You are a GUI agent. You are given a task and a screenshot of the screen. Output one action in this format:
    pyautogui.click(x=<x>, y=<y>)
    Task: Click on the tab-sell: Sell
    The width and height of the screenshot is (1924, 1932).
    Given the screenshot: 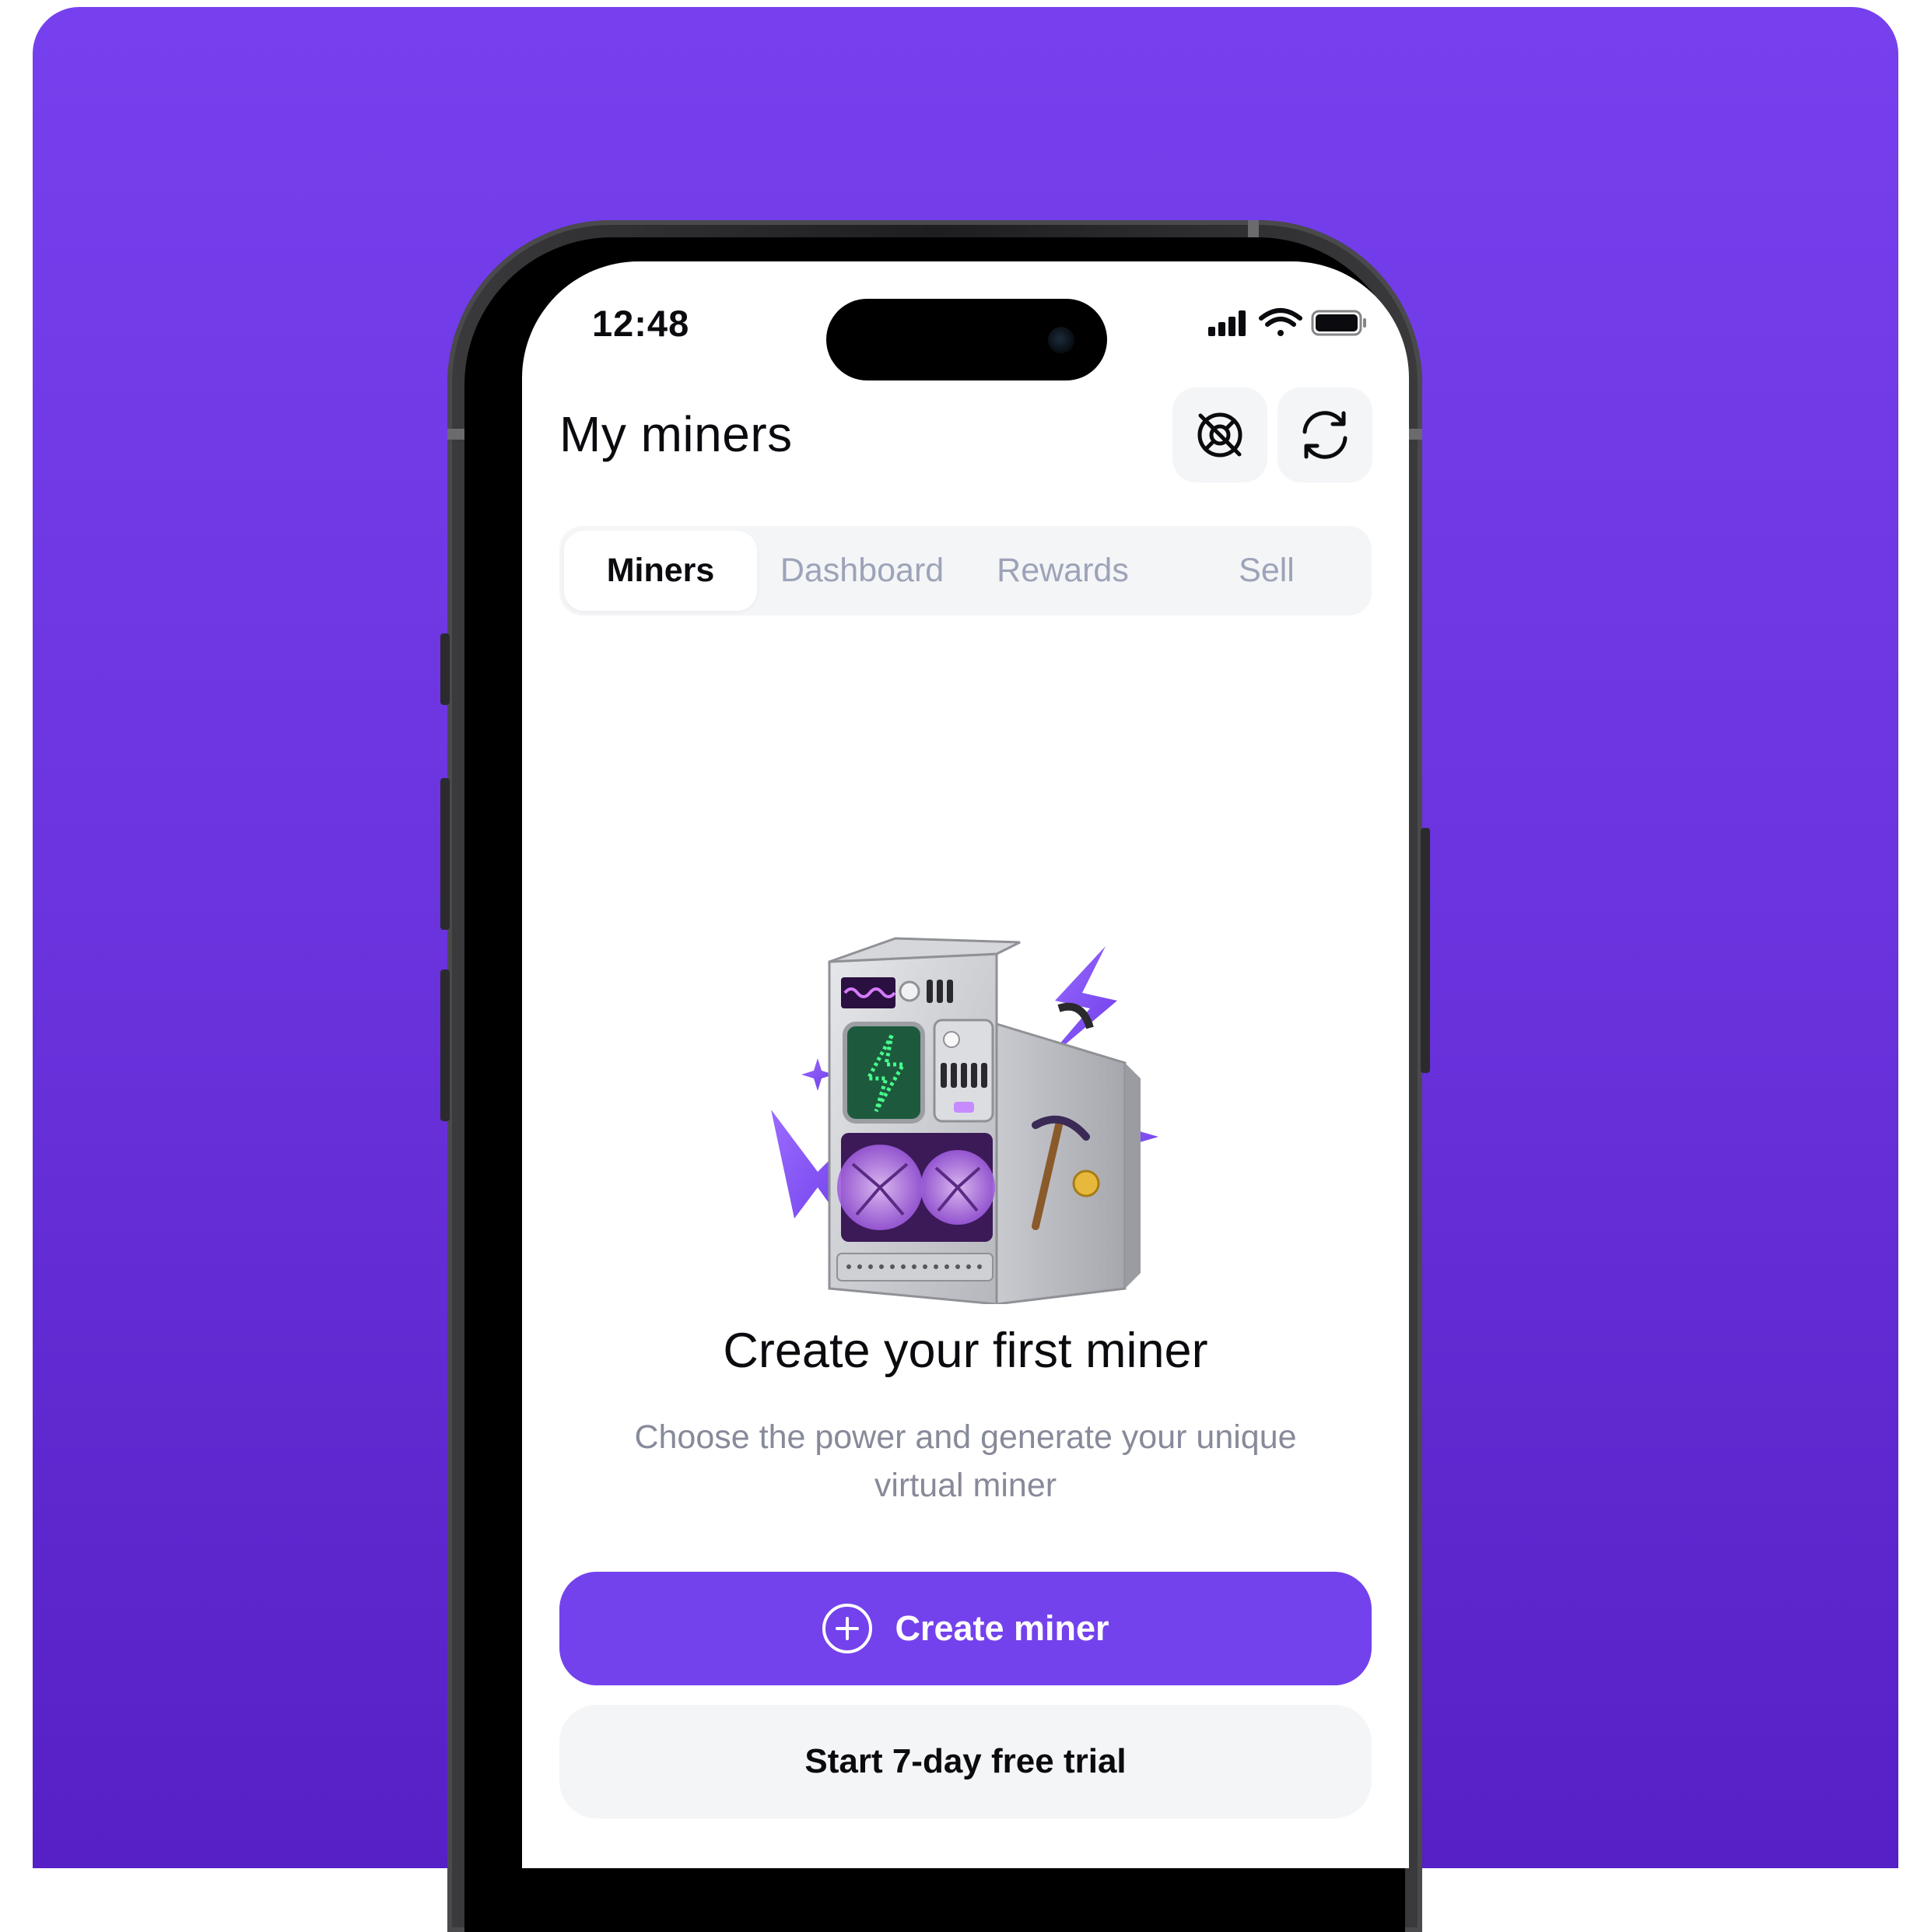 What is the action you would take?
    pyautogui.click(x=1266, y=571)
    